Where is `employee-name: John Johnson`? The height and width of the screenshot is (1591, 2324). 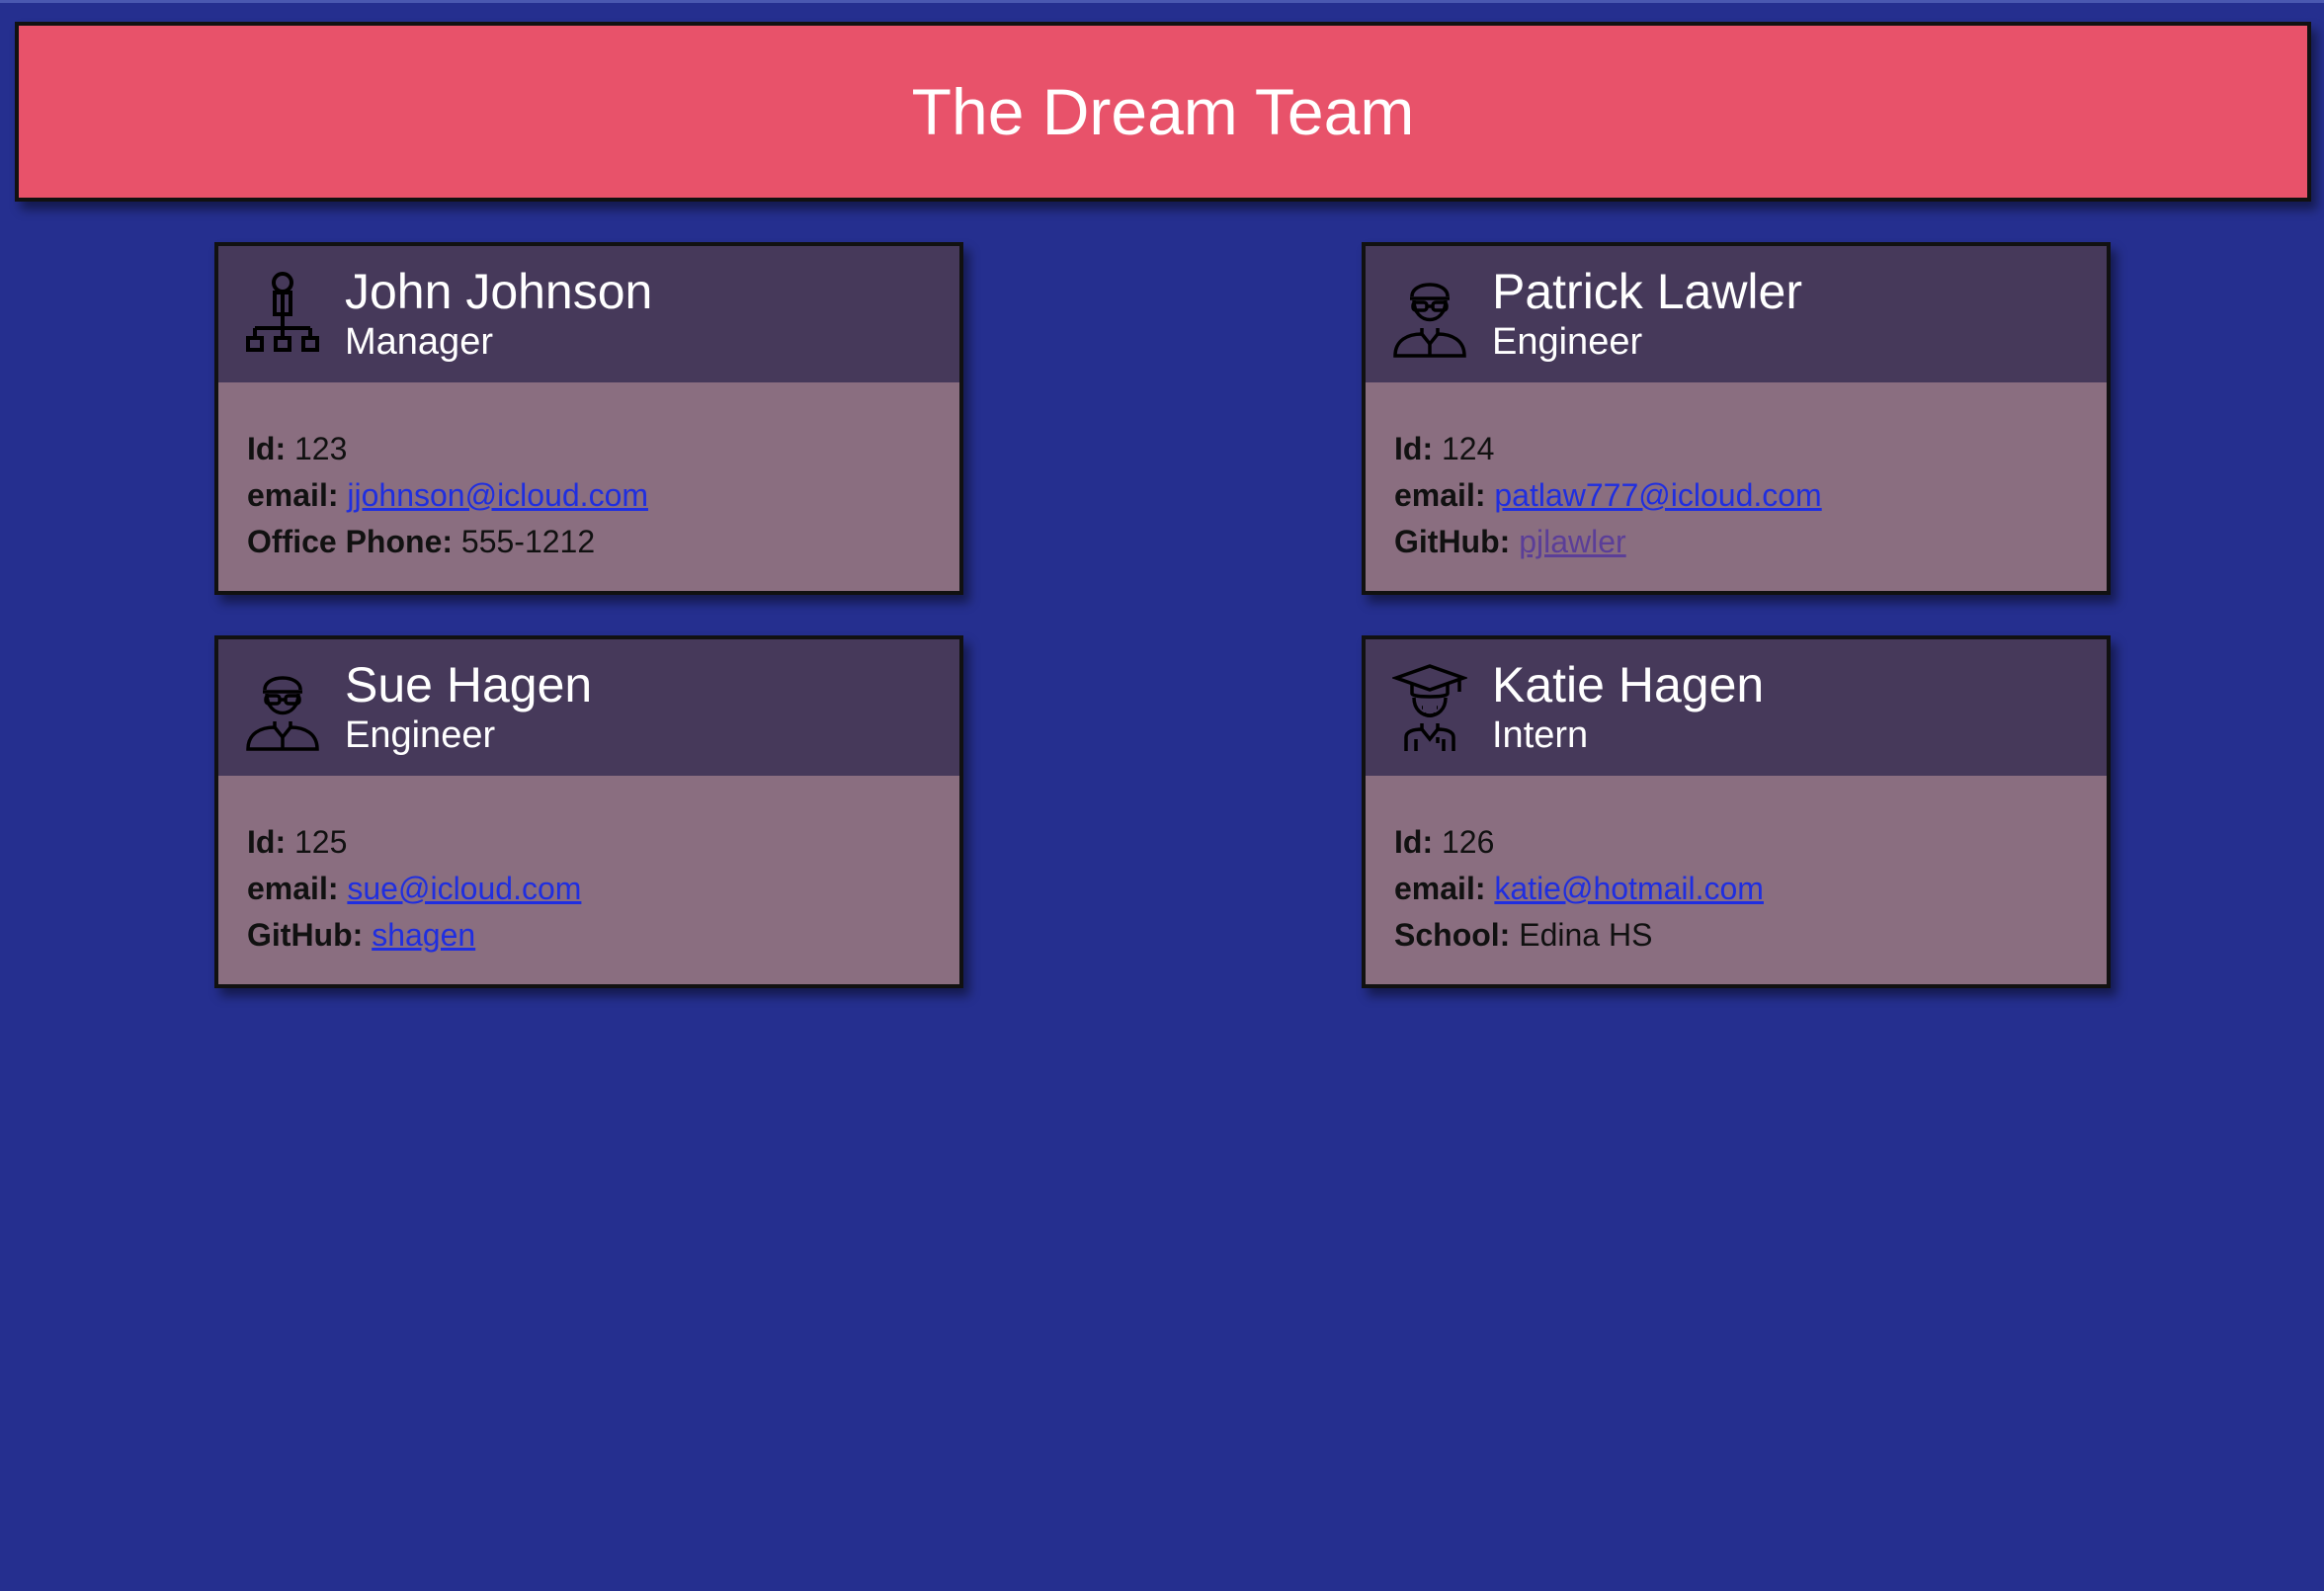 employee-name: John Johnson is located at coordinates (499, 291).